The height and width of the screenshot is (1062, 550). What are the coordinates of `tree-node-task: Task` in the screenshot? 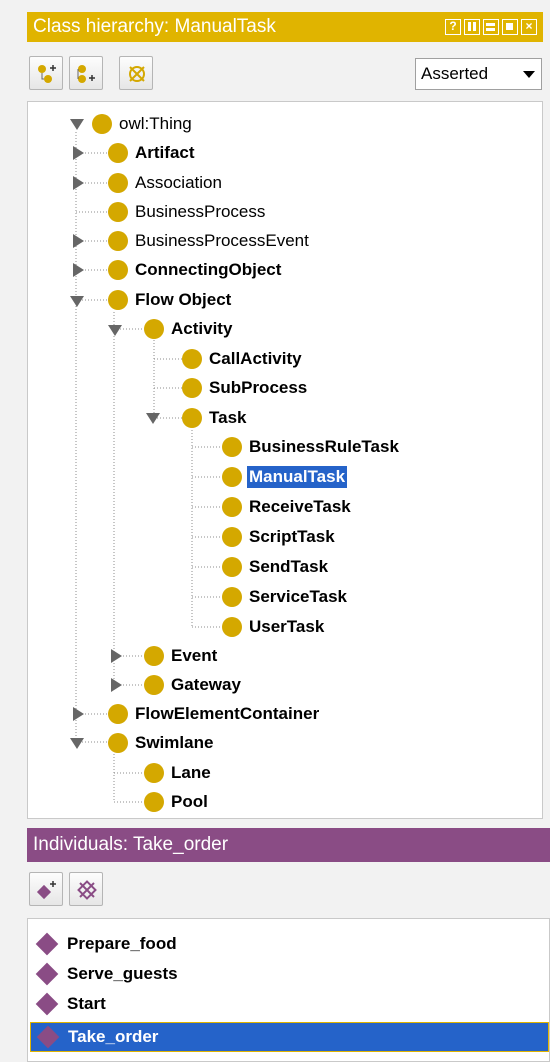 It's located at (215, 418).